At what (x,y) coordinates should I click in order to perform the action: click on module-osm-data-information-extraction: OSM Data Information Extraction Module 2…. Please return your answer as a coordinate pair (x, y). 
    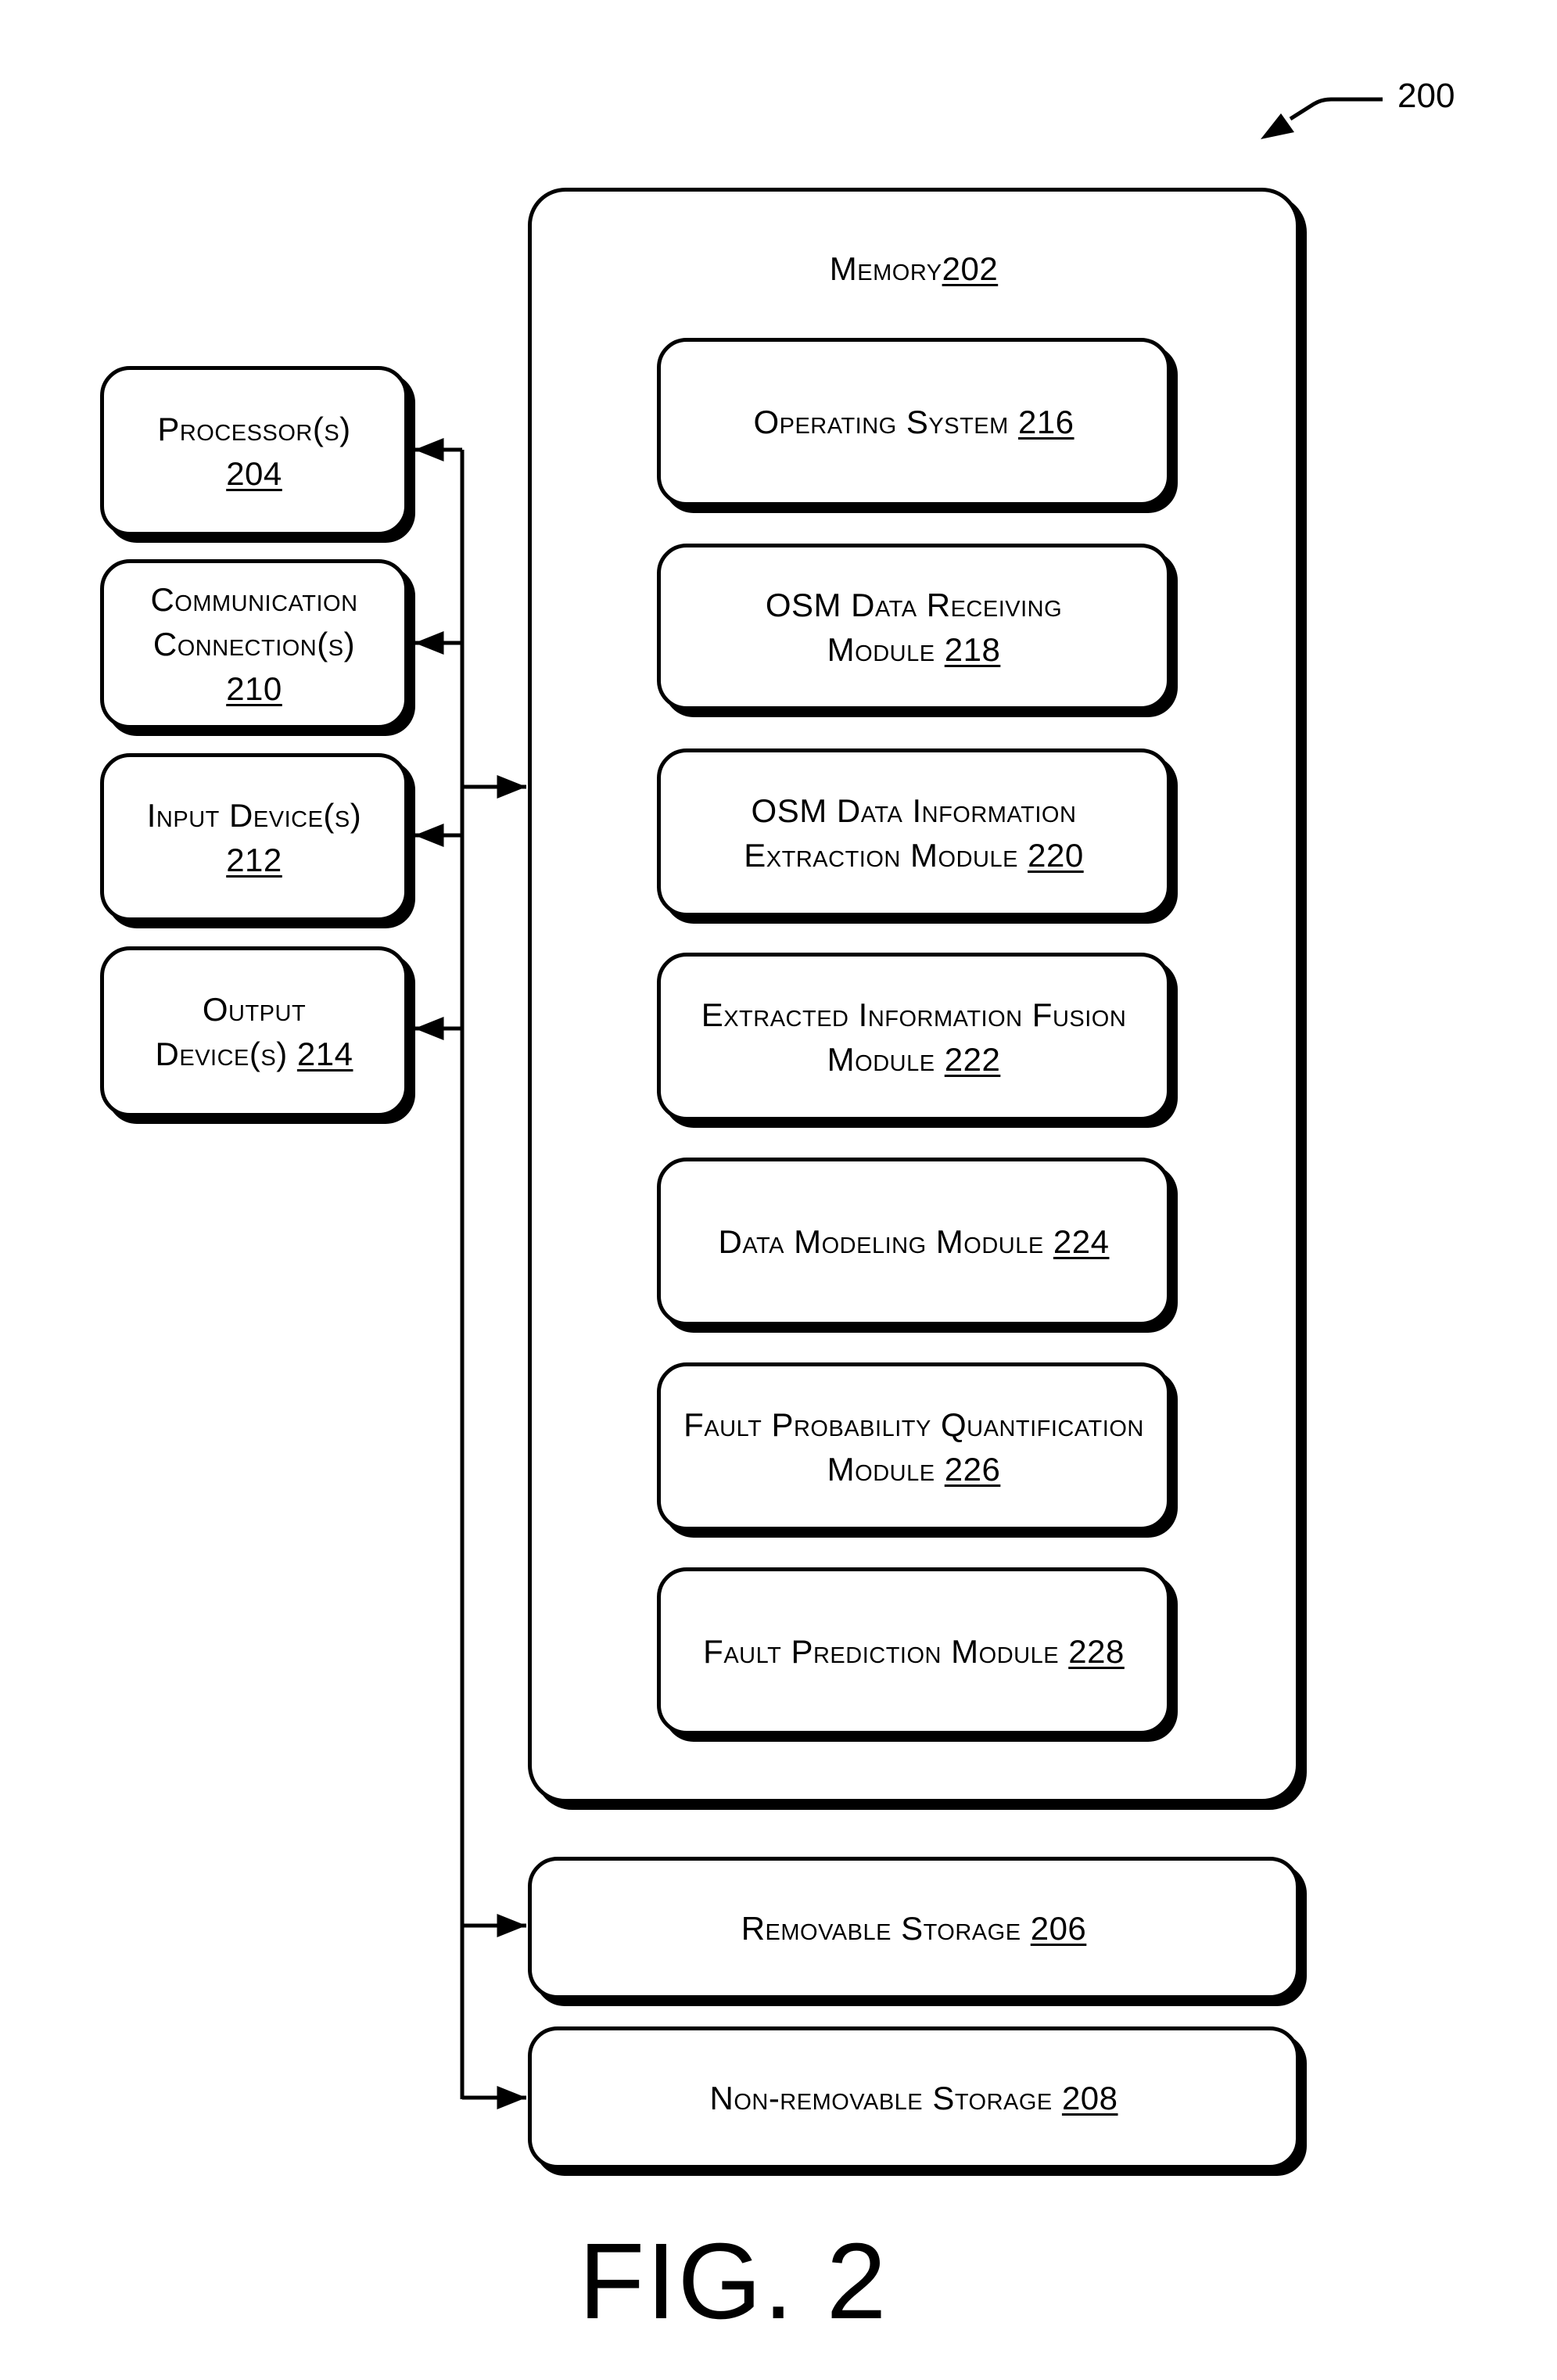
    Looking at the image, I should click on (914, 832).